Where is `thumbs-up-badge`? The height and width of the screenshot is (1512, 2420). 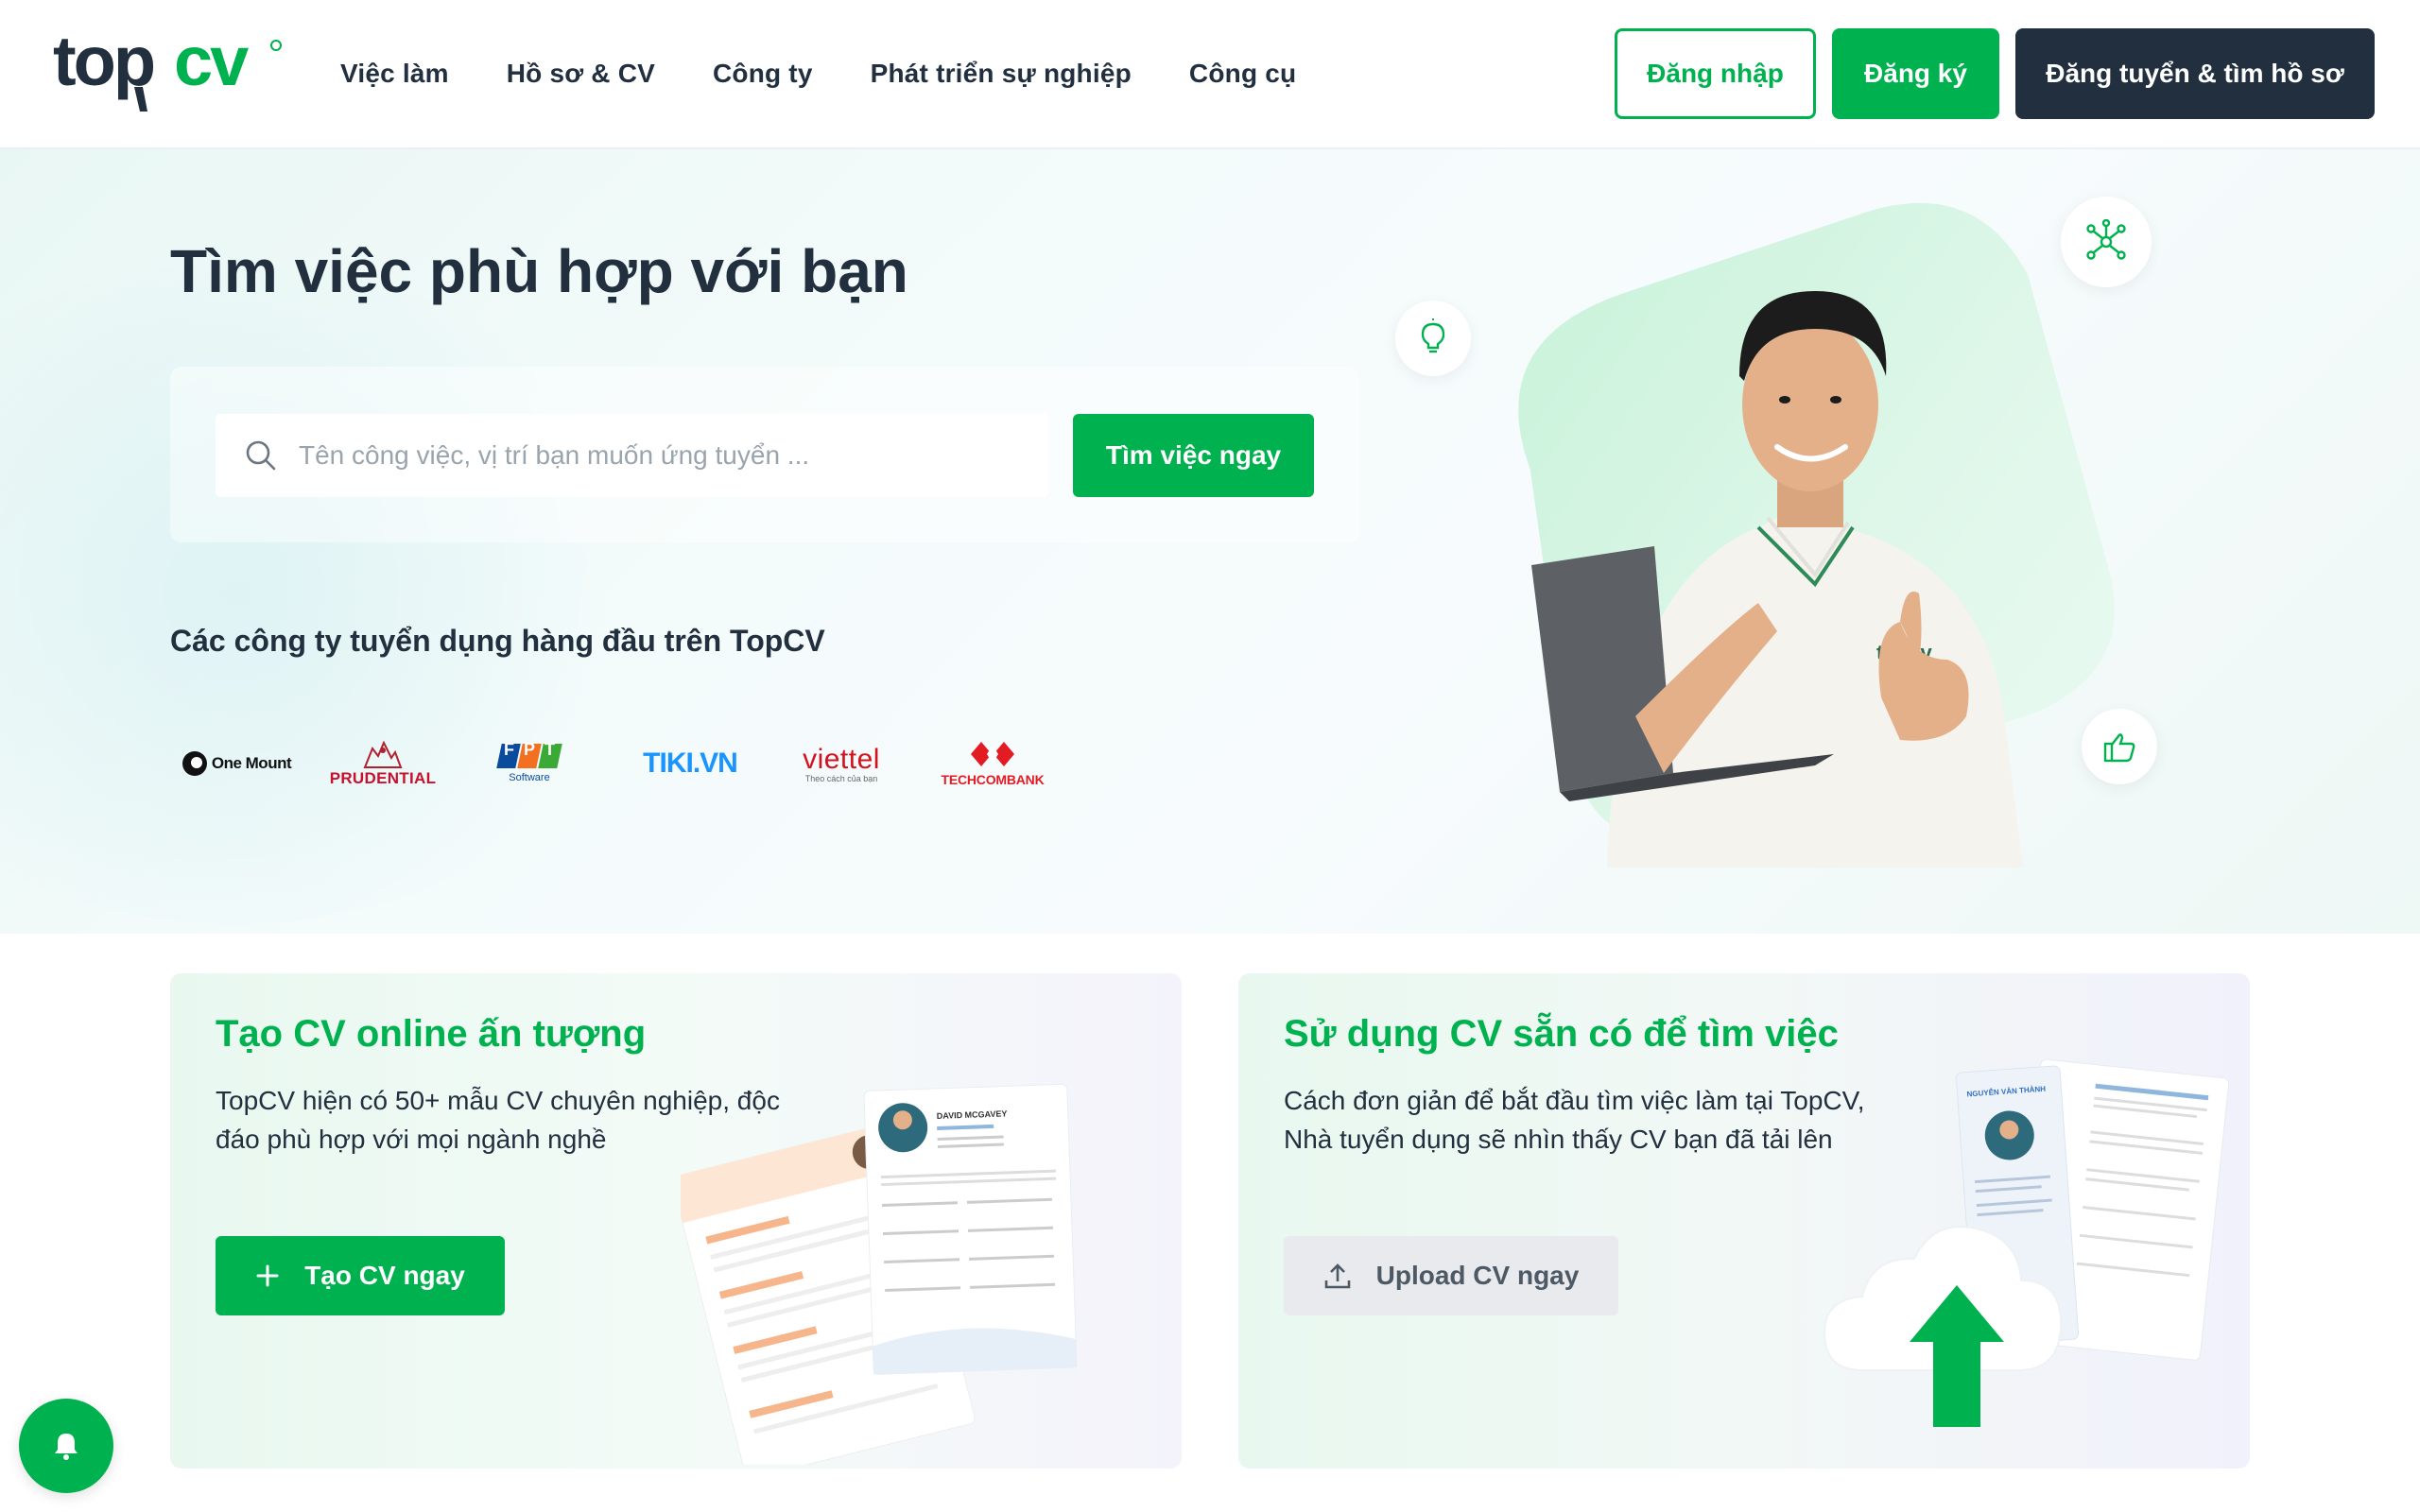
thumbs-up-badge is located at coordinates (2119, 746).